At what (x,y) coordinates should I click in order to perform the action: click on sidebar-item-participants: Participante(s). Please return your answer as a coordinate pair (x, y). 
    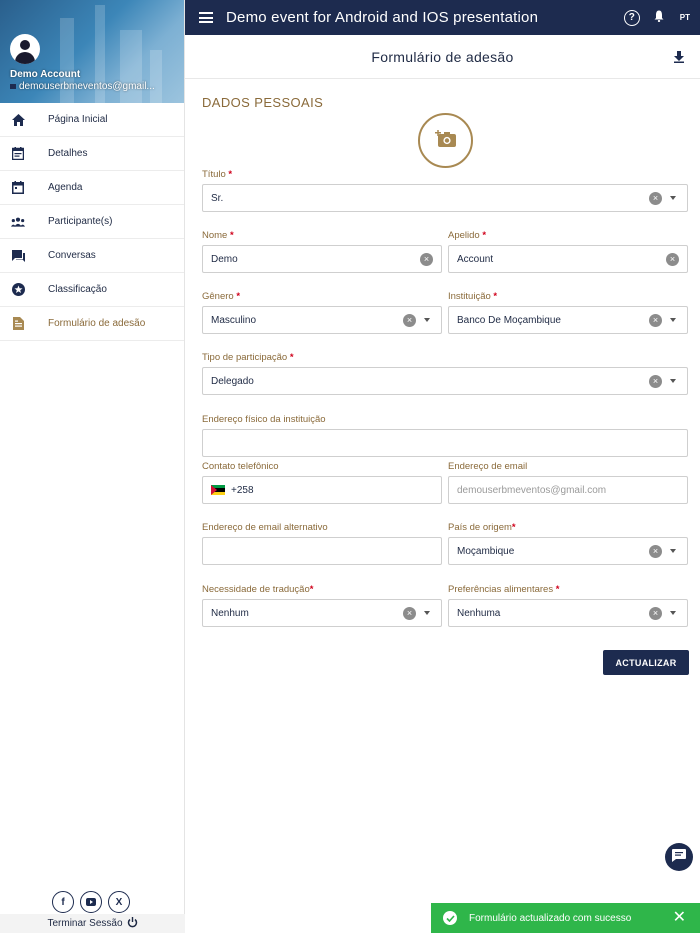
    Looking at the image, I should click on (92, 222).